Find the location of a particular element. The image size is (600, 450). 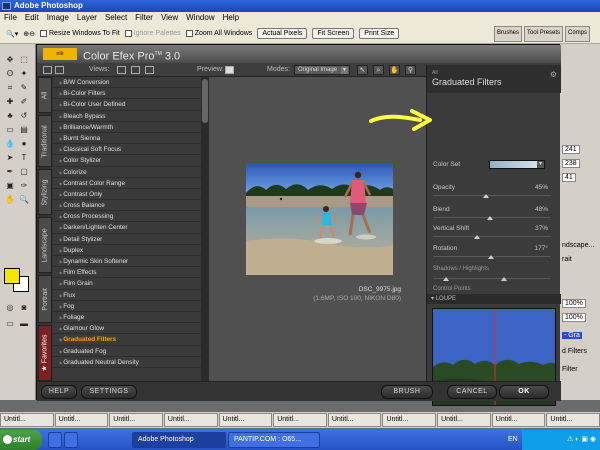

filter-item: Colorize is located at coordinates (127, 172).